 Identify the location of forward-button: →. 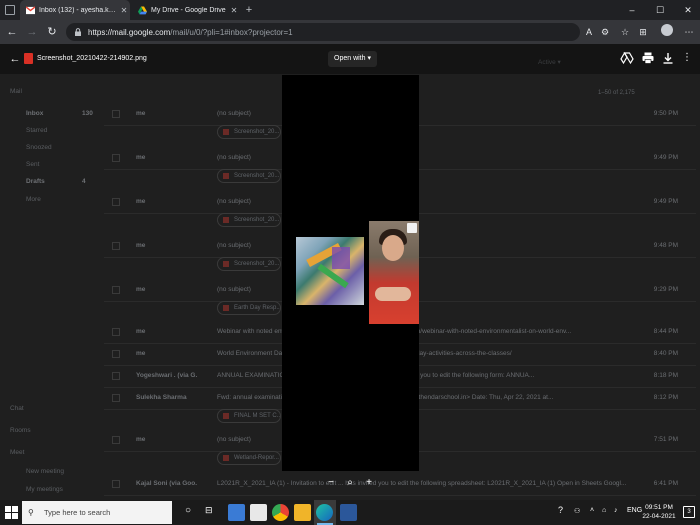
(32, 32).